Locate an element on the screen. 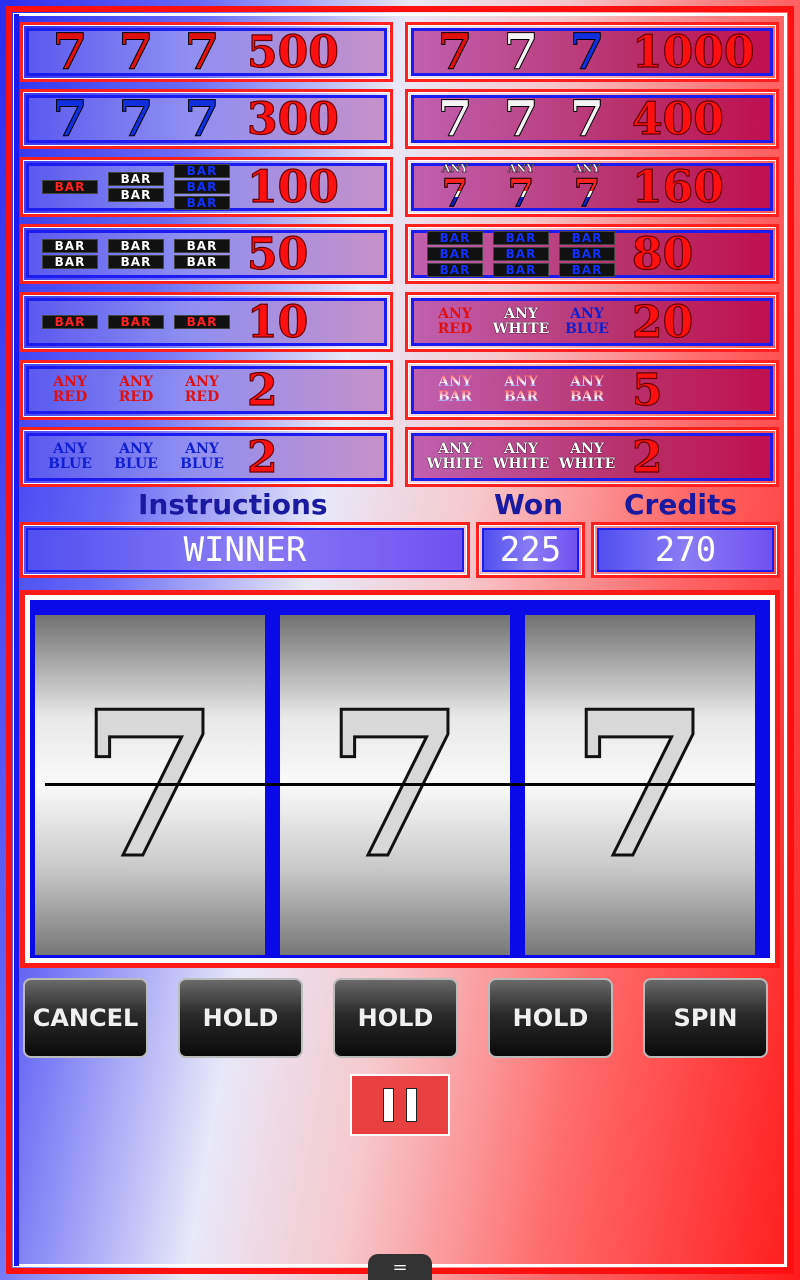 This screenshot has height=1280, width=800. paytable-row-inner: 7 7 7 1000 is located at coordinates (592, 51).